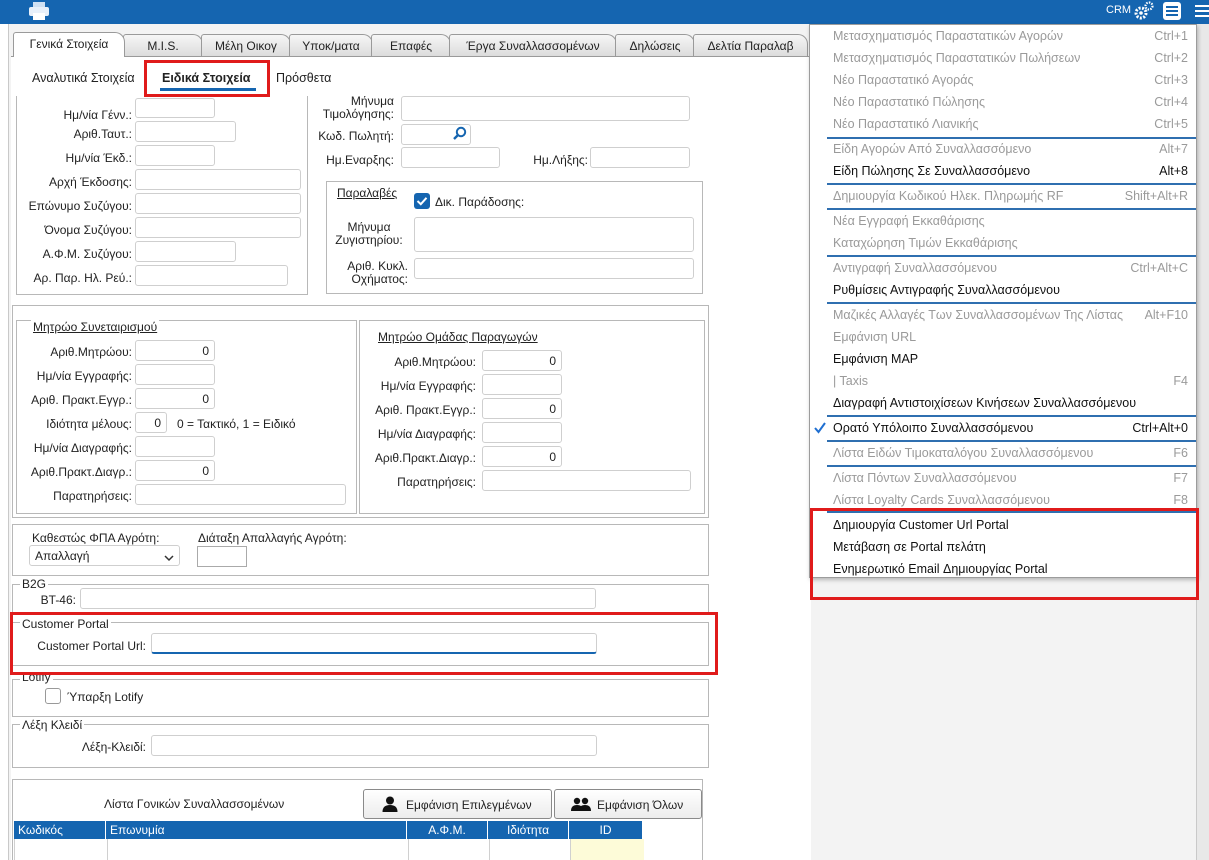 The height and width of the screenshot is (860, 1209). What do you see at coordinates (1003, 428) in the screenshot?
I see `menu-item-visible-balance: Ορατό Υπόλοιπο Συναλλασσόμενου Ctrl+Alt+0` at bounding box center [1003, 428].